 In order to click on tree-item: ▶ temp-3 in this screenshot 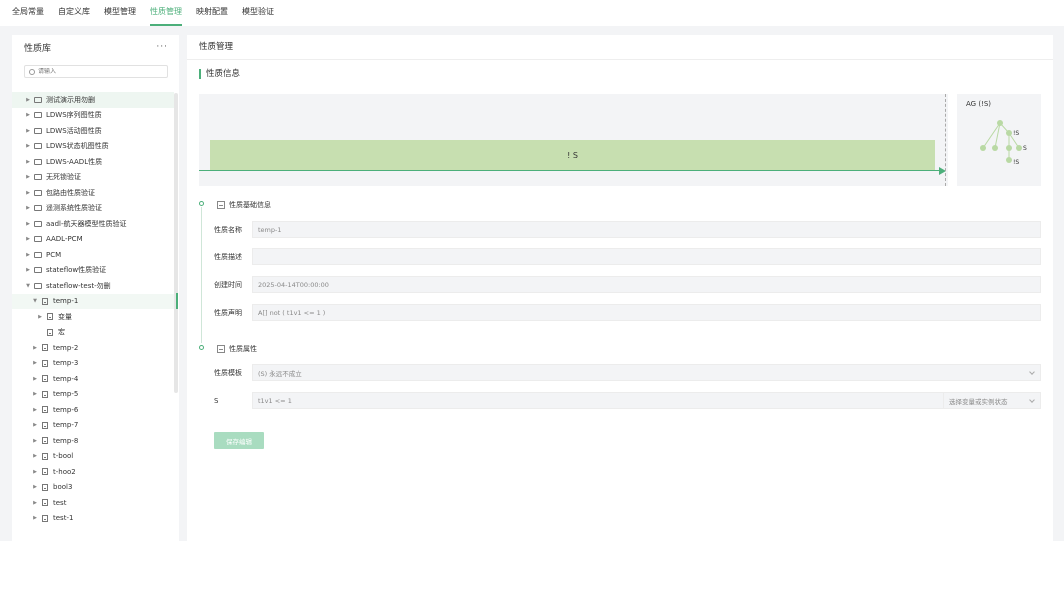, I will do `click(93, 364)`.